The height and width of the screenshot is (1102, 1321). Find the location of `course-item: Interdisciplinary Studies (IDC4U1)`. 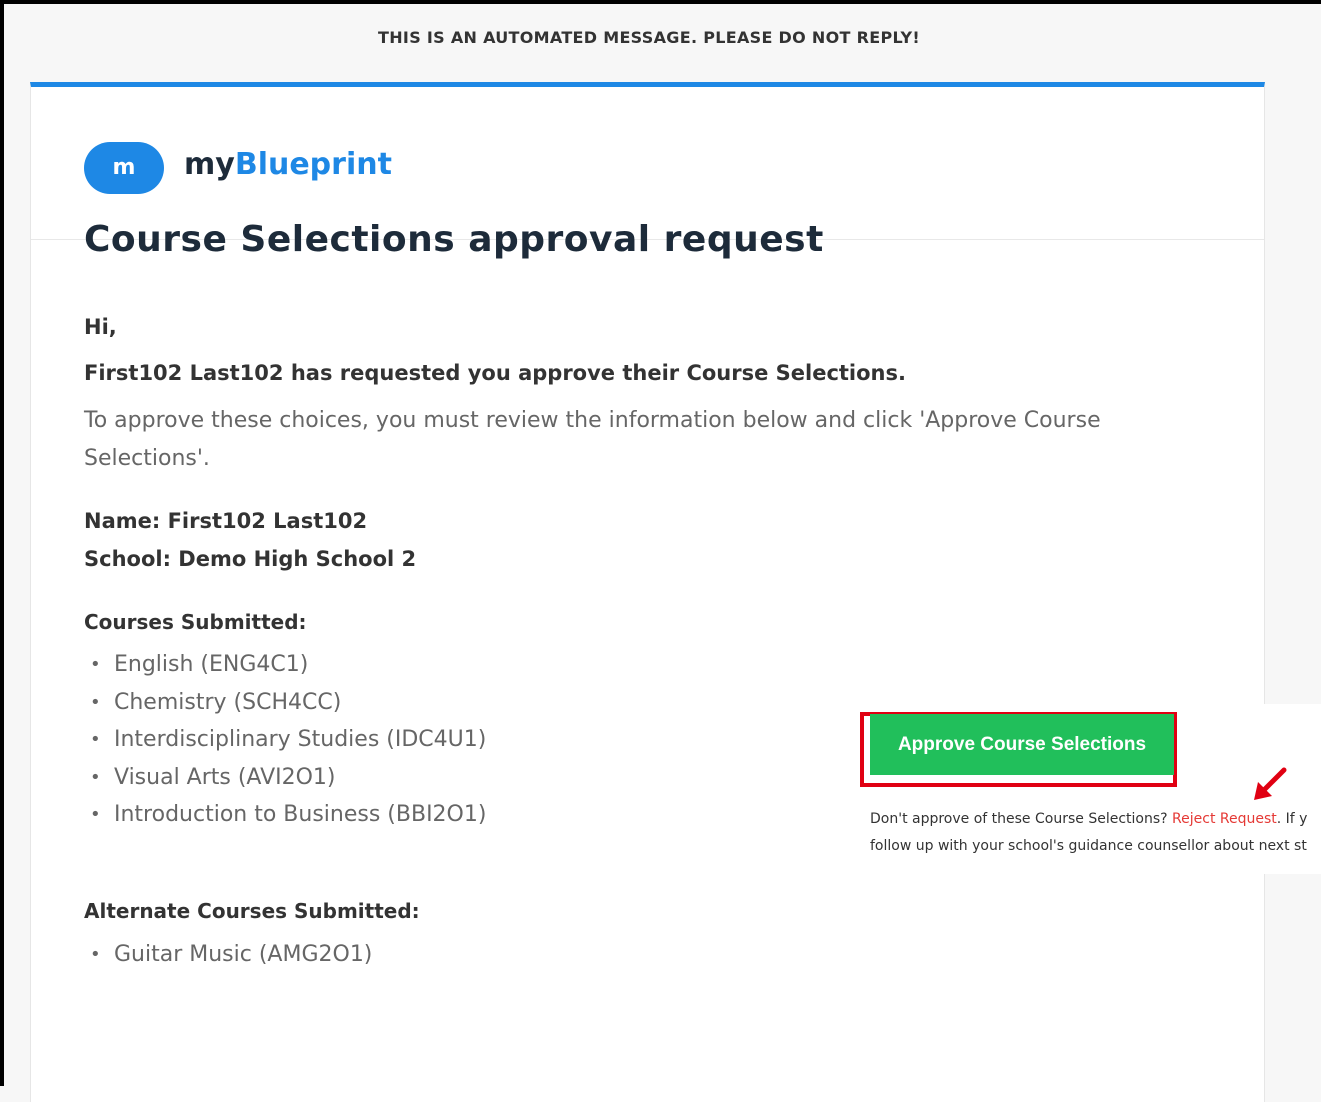

course-item: Interdisciplinary Studies (IDC4U1) is located at coordinates (285, 740).